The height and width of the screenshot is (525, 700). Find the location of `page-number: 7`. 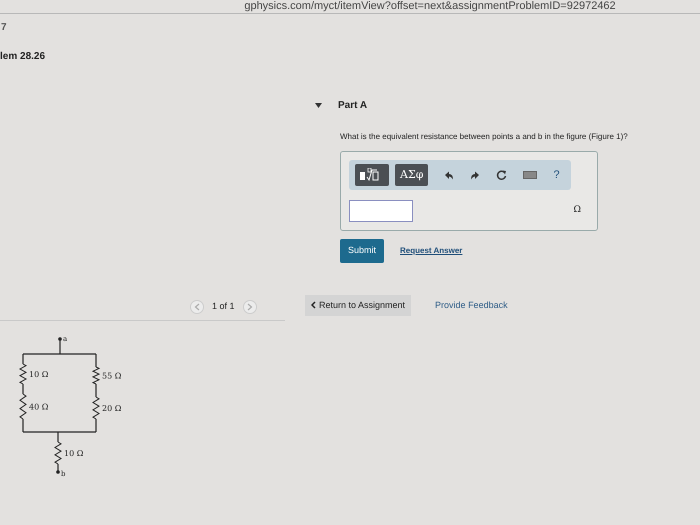

page-number: 7 is located at coordinates (4, 27).